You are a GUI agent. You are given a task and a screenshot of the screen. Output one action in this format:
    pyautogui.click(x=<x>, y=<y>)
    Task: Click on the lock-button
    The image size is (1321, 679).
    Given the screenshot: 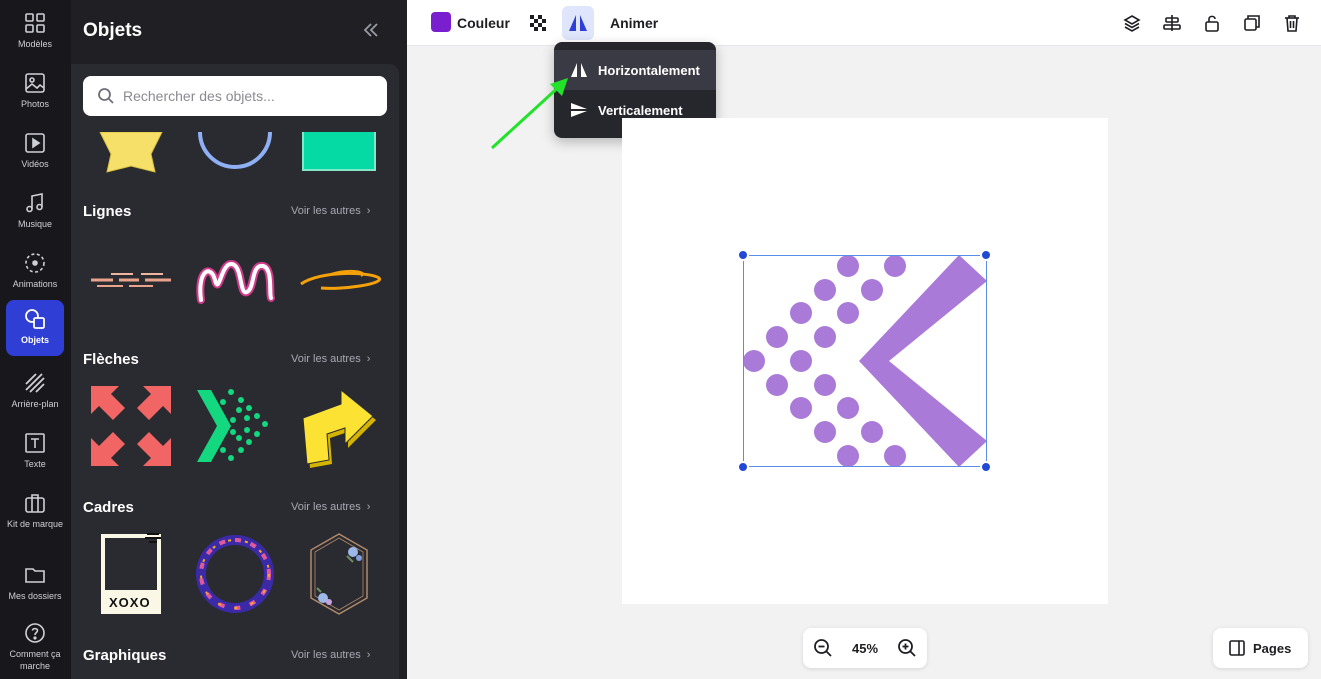 What is the action you would take?
    pyautogui.click(x=1212, y=23)
    